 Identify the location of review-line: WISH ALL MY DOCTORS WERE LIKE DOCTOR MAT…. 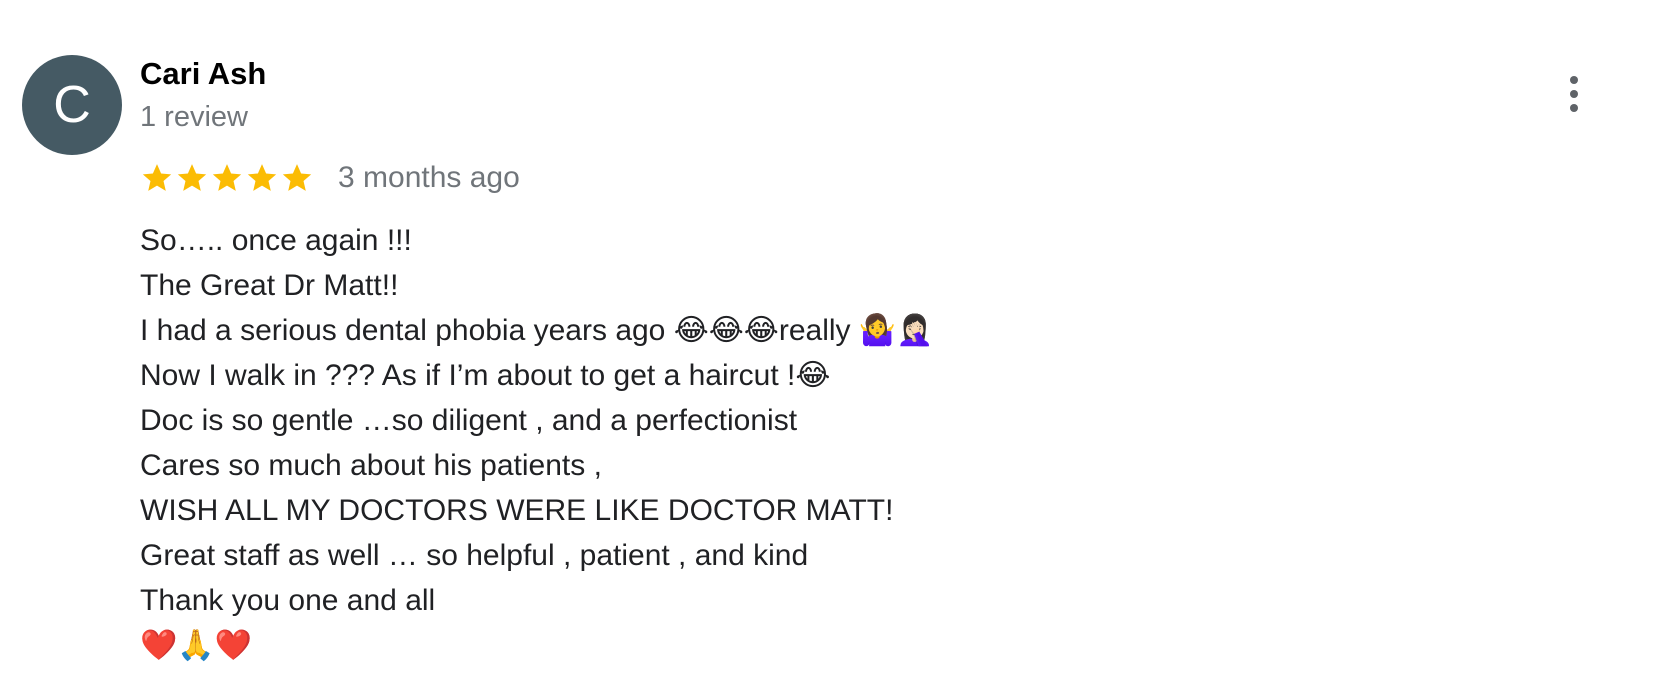
(517, 510).